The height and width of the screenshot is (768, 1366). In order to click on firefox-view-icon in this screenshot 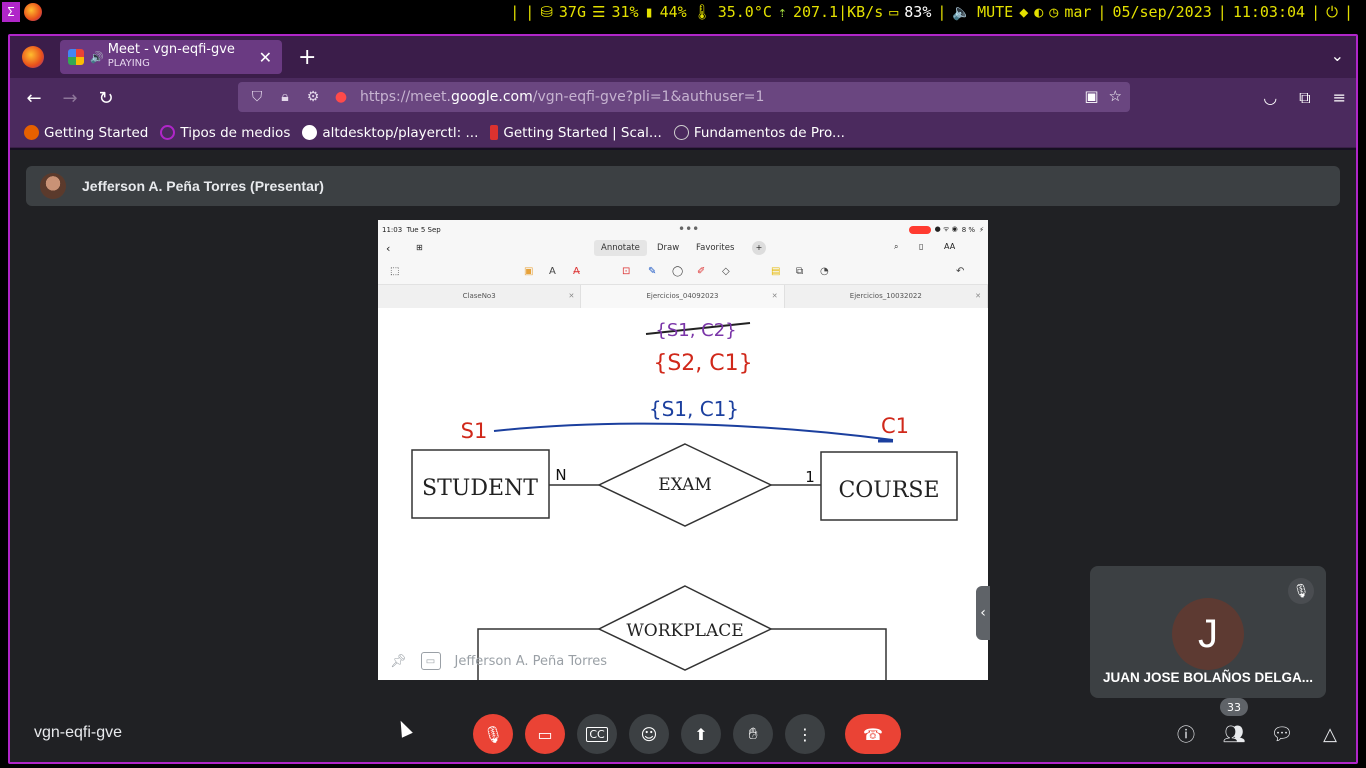, I will do `click(33, 57)`.